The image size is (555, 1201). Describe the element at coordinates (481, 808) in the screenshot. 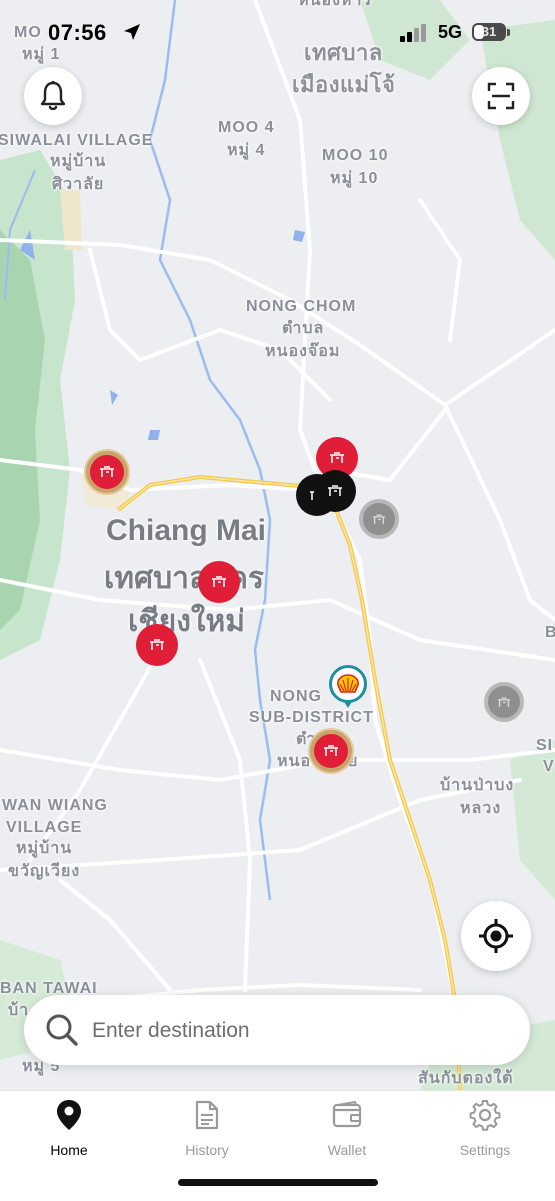

I see `map-label-banpabong-2: หลวง` at that location.